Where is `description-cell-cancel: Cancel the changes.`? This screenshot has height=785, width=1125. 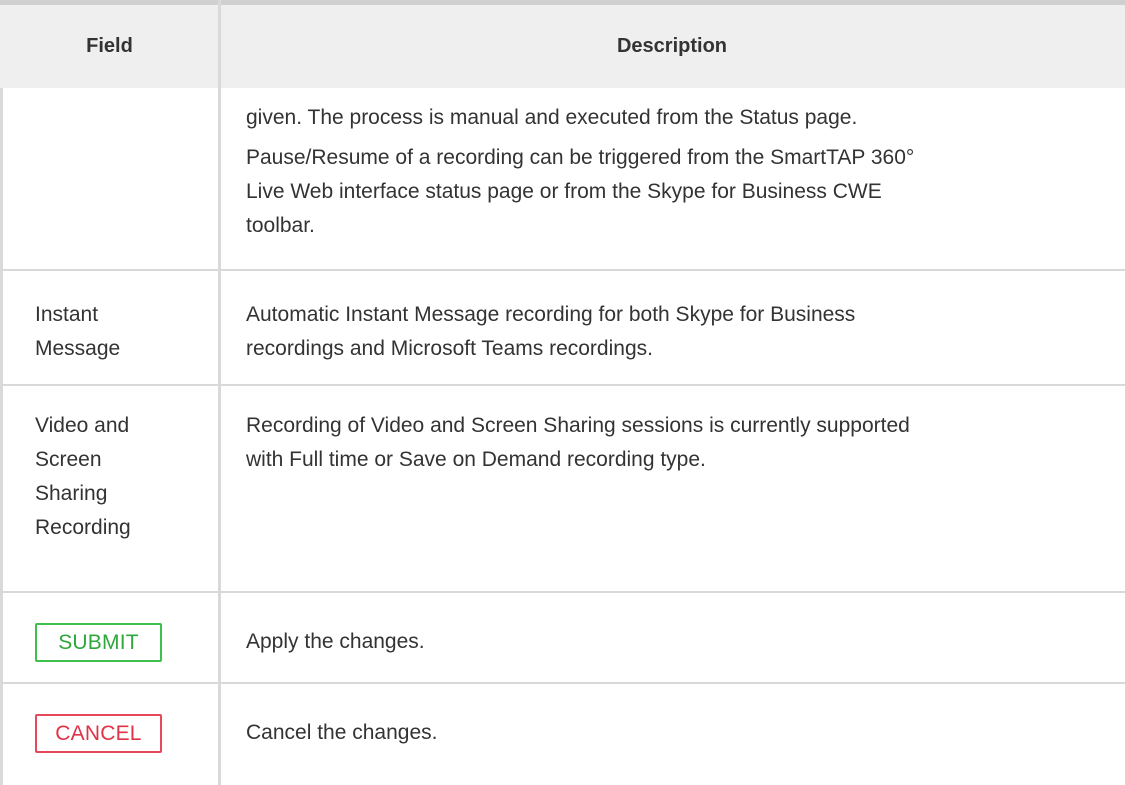 description-cell-cancel: Cancel the changes. is located at coordinates (342, 732).